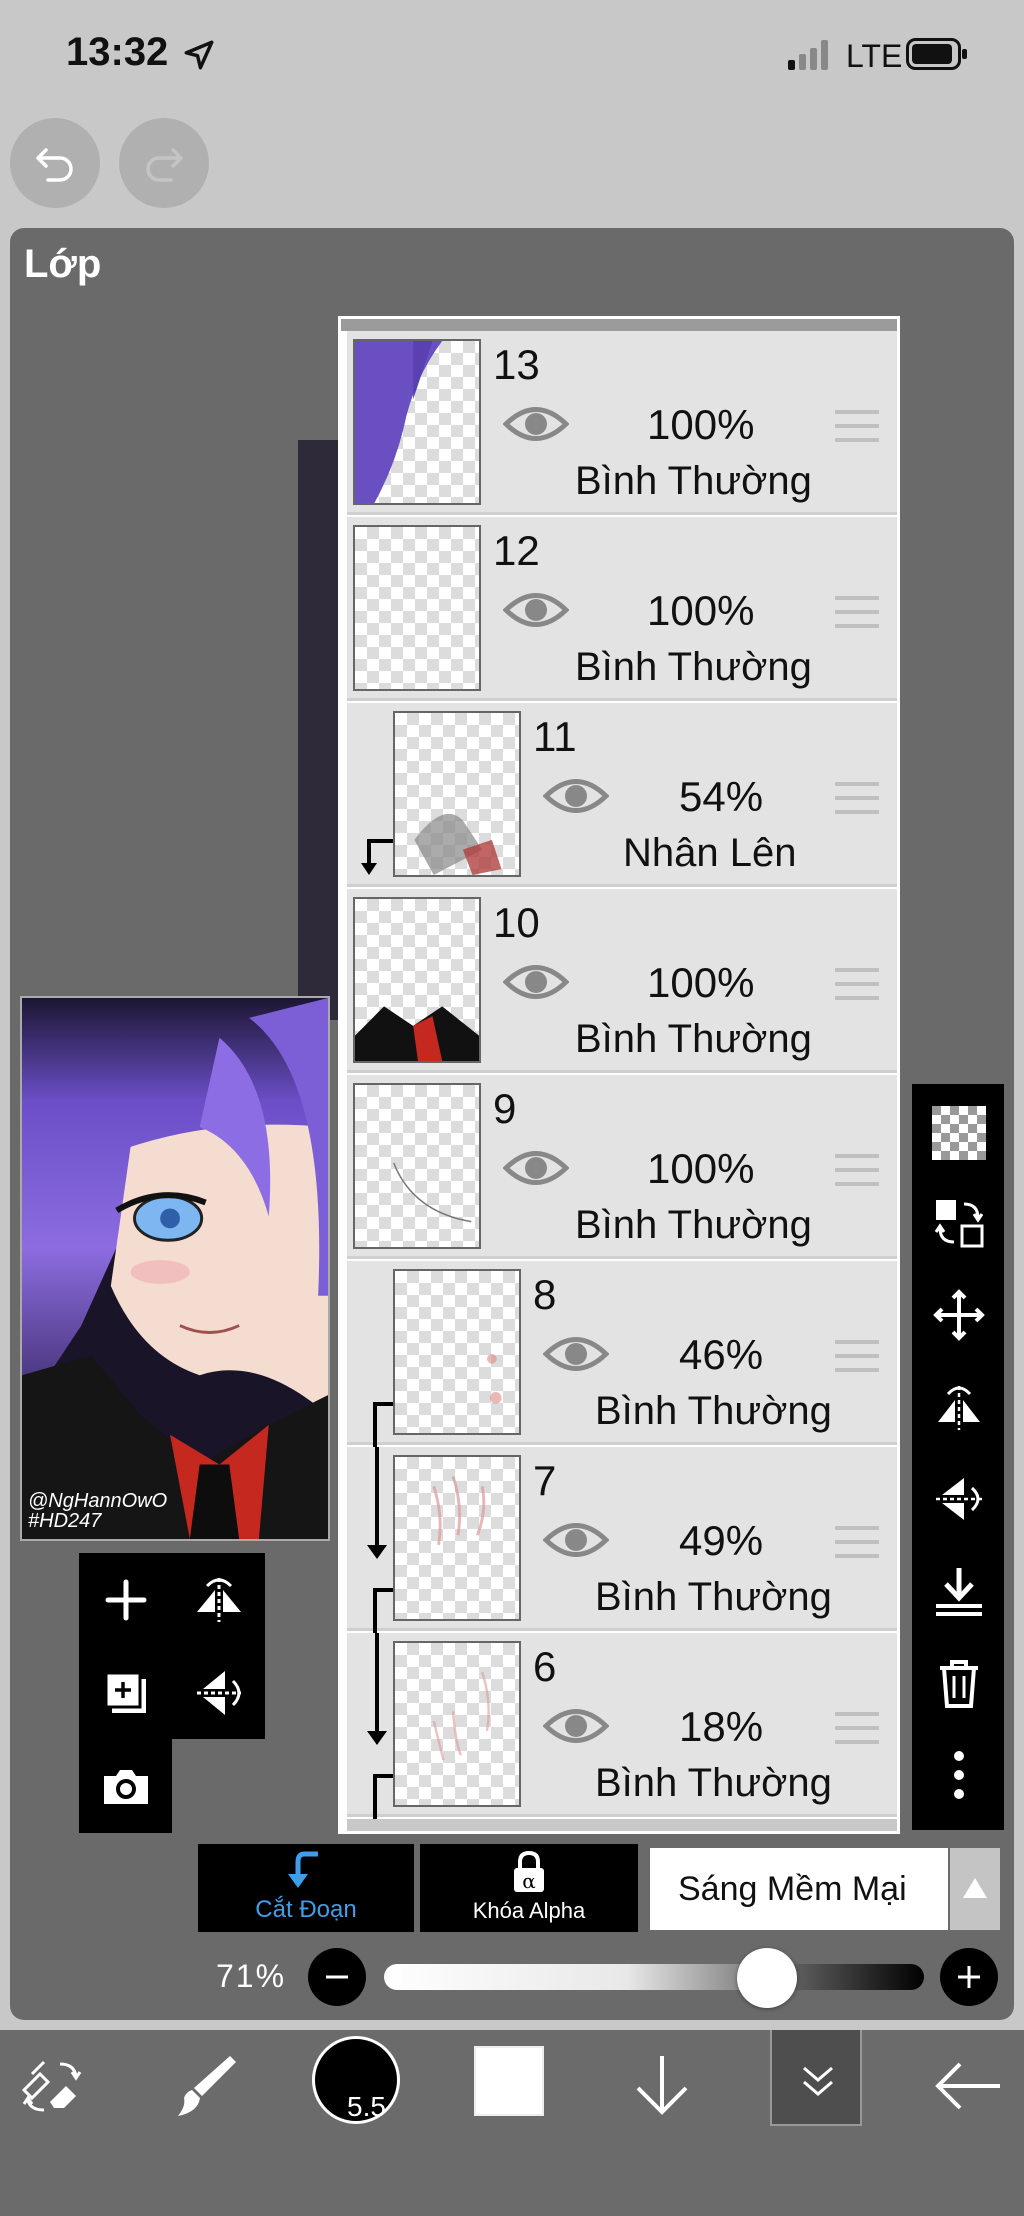 The image size is (1024, 2216). Describe the element at coordinates (721, 1540) in the screenshot. I see `layer-opacity: 49%` at that location.